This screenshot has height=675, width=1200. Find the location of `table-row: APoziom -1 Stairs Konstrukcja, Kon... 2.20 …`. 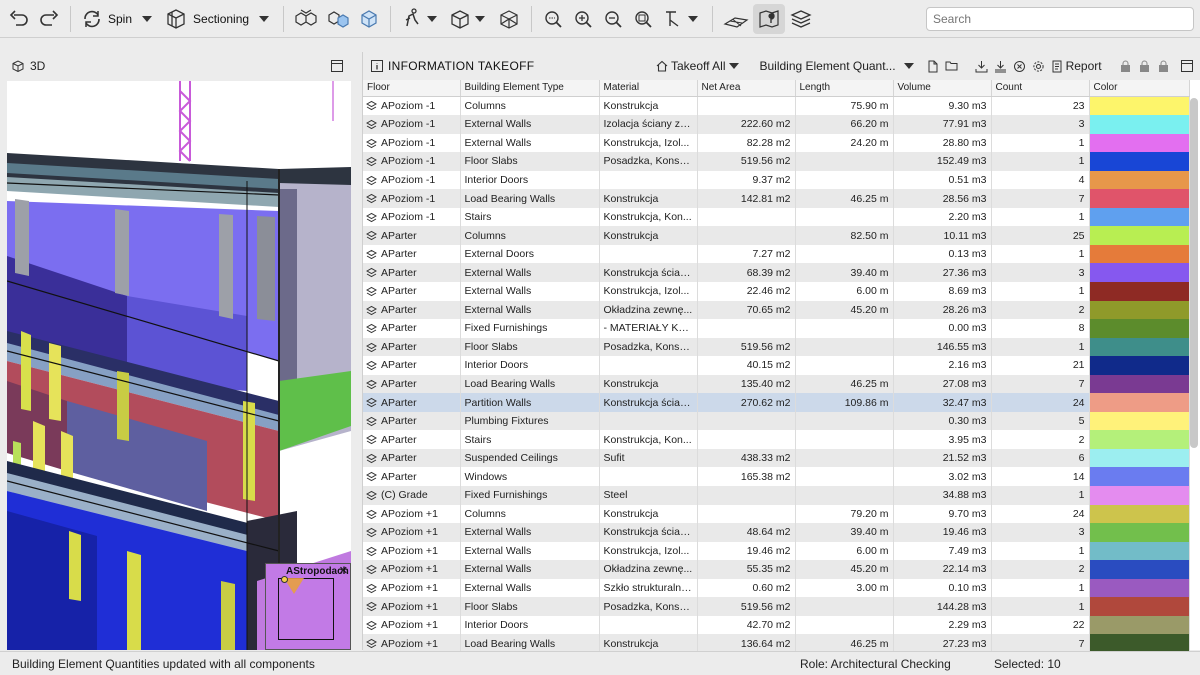

table-row: APoziom -1 Stairs Konstrukcja, Kon... 2.20 … is located at coordinates (776, 217).